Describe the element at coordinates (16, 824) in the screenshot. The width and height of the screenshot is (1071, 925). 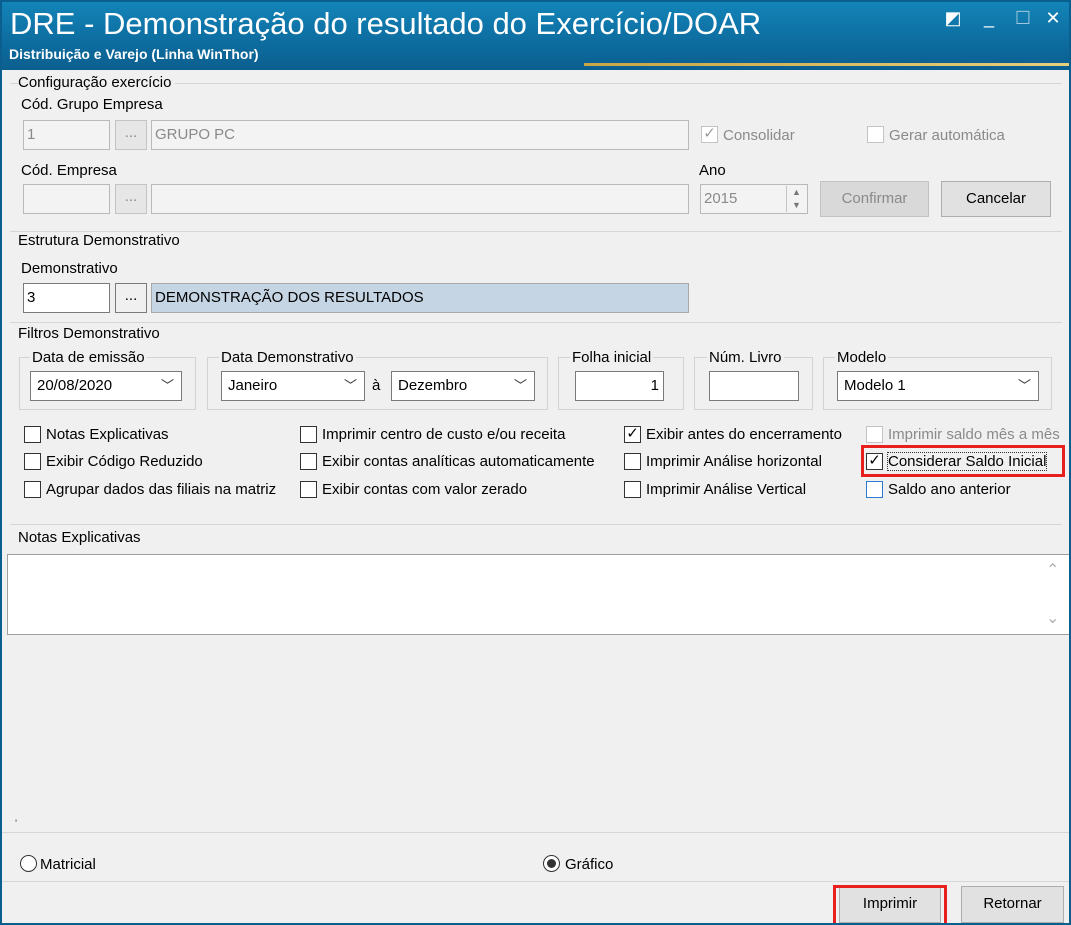
I see `bottom-marker: '` at that location.